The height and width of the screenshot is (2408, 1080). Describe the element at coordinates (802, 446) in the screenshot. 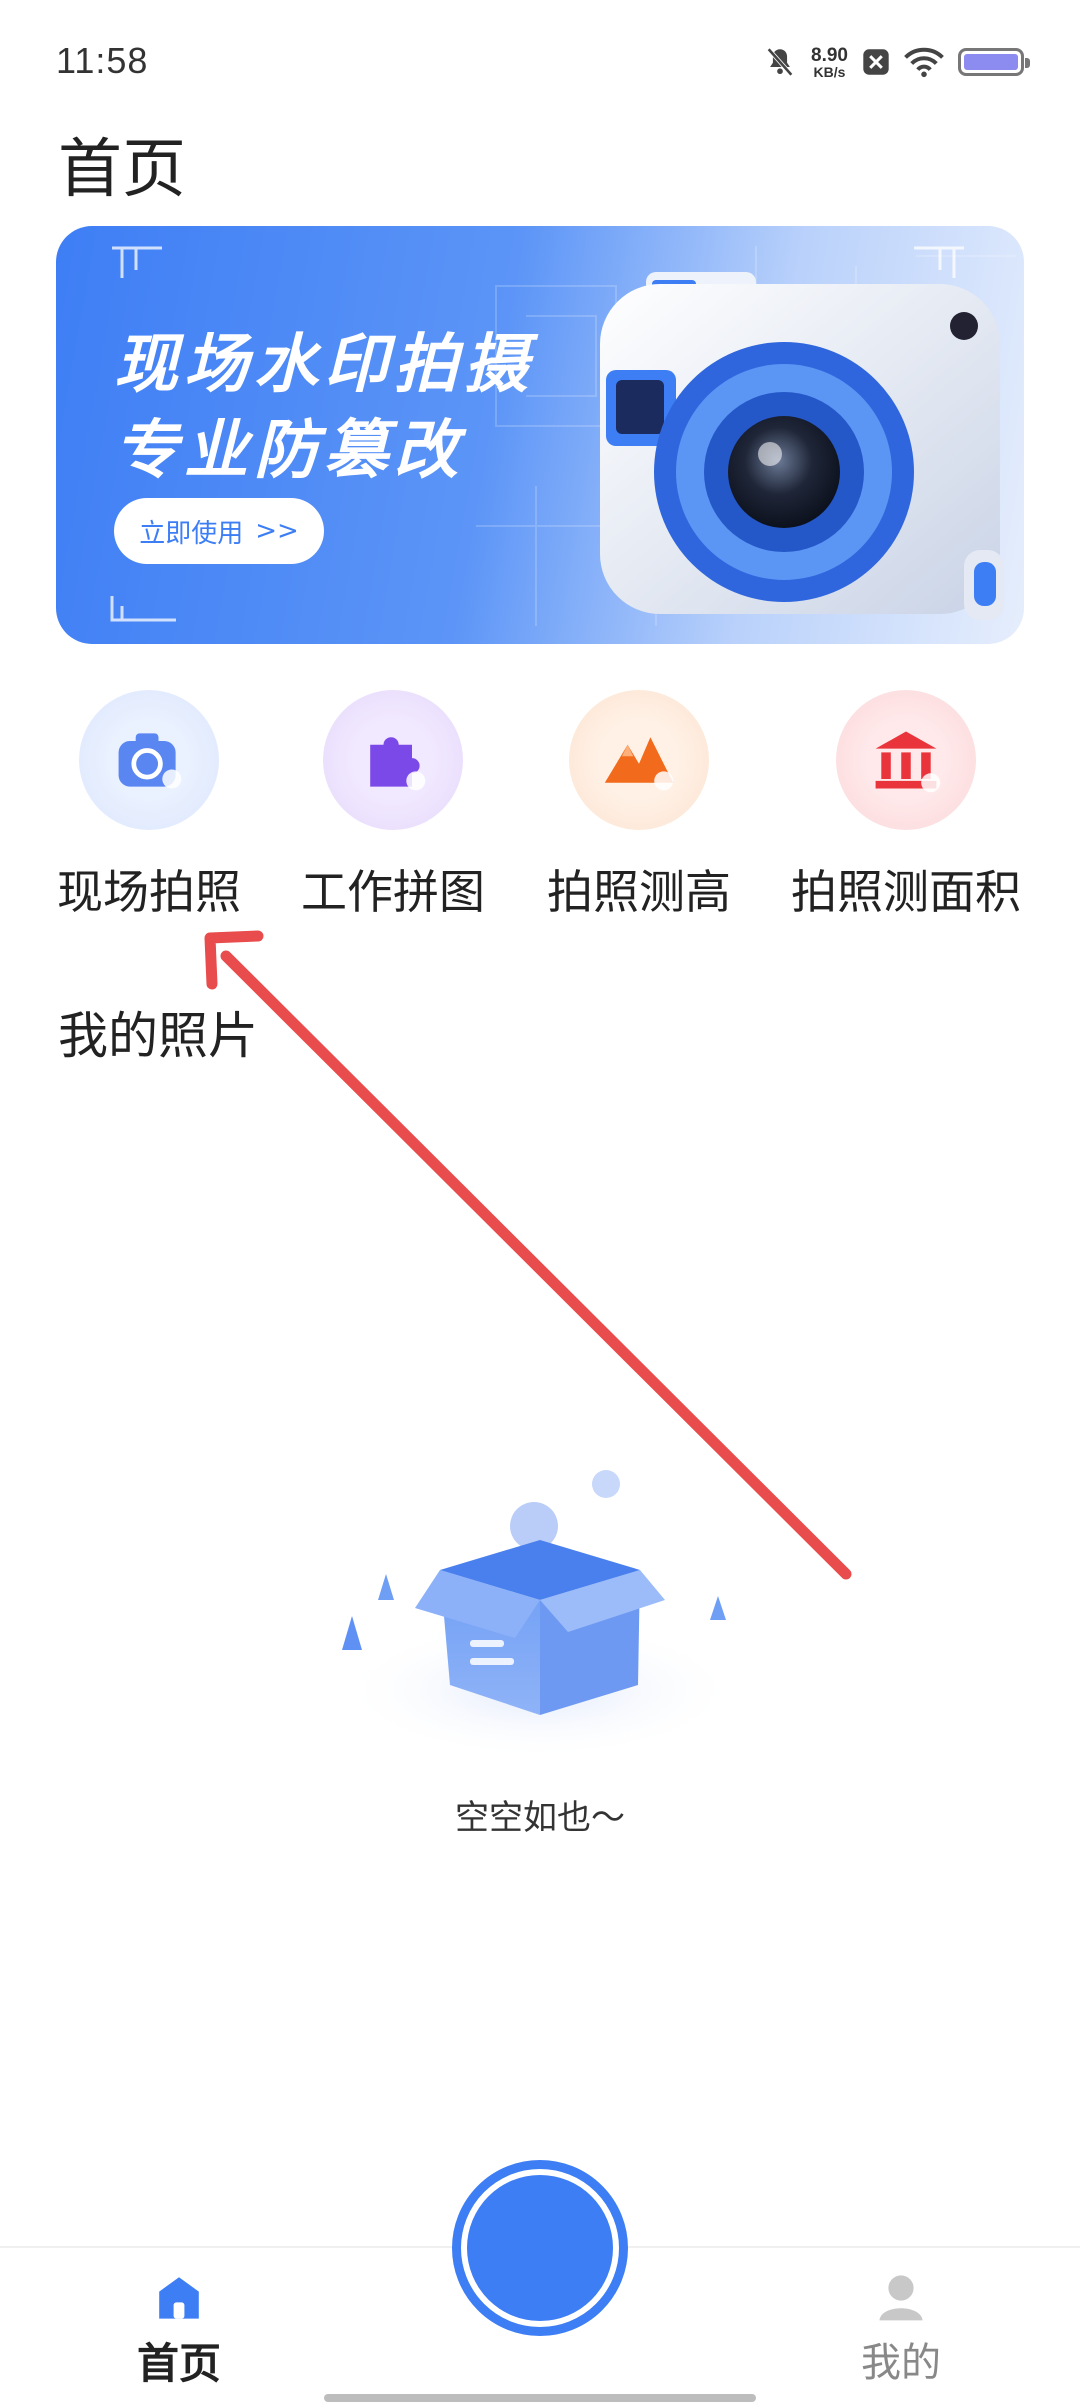

I see `camera-illustration` at that location.